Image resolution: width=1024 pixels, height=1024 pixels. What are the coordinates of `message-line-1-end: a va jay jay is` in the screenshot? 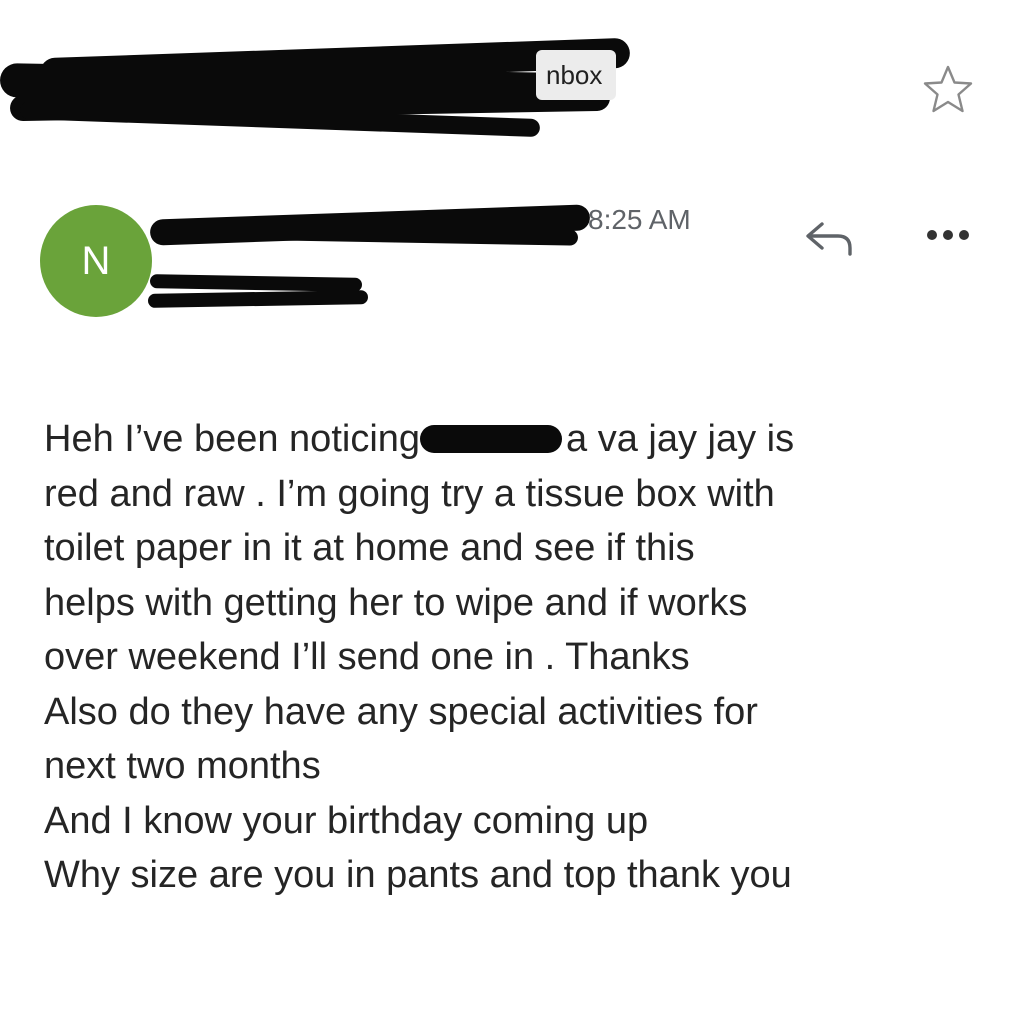 It's located at (680, 439).